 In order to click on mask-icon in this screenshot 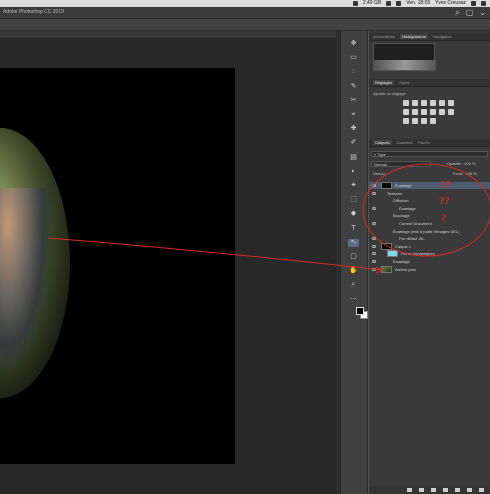, I will do `click(433, 490)`.